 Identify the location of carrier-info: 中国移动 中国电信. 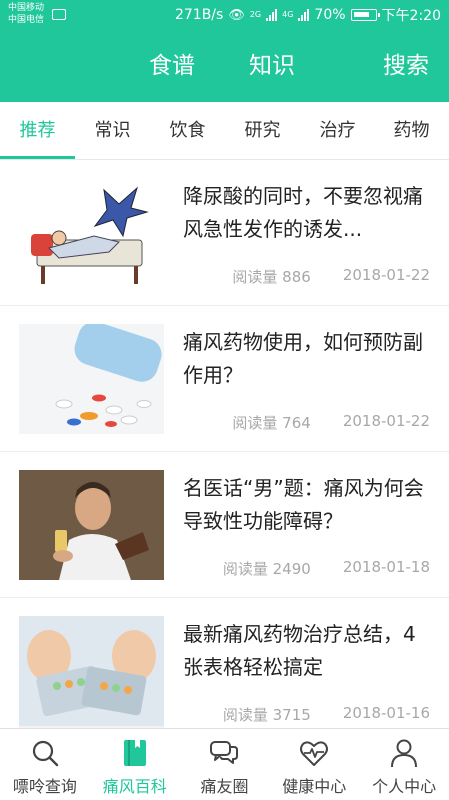
(26, 14).